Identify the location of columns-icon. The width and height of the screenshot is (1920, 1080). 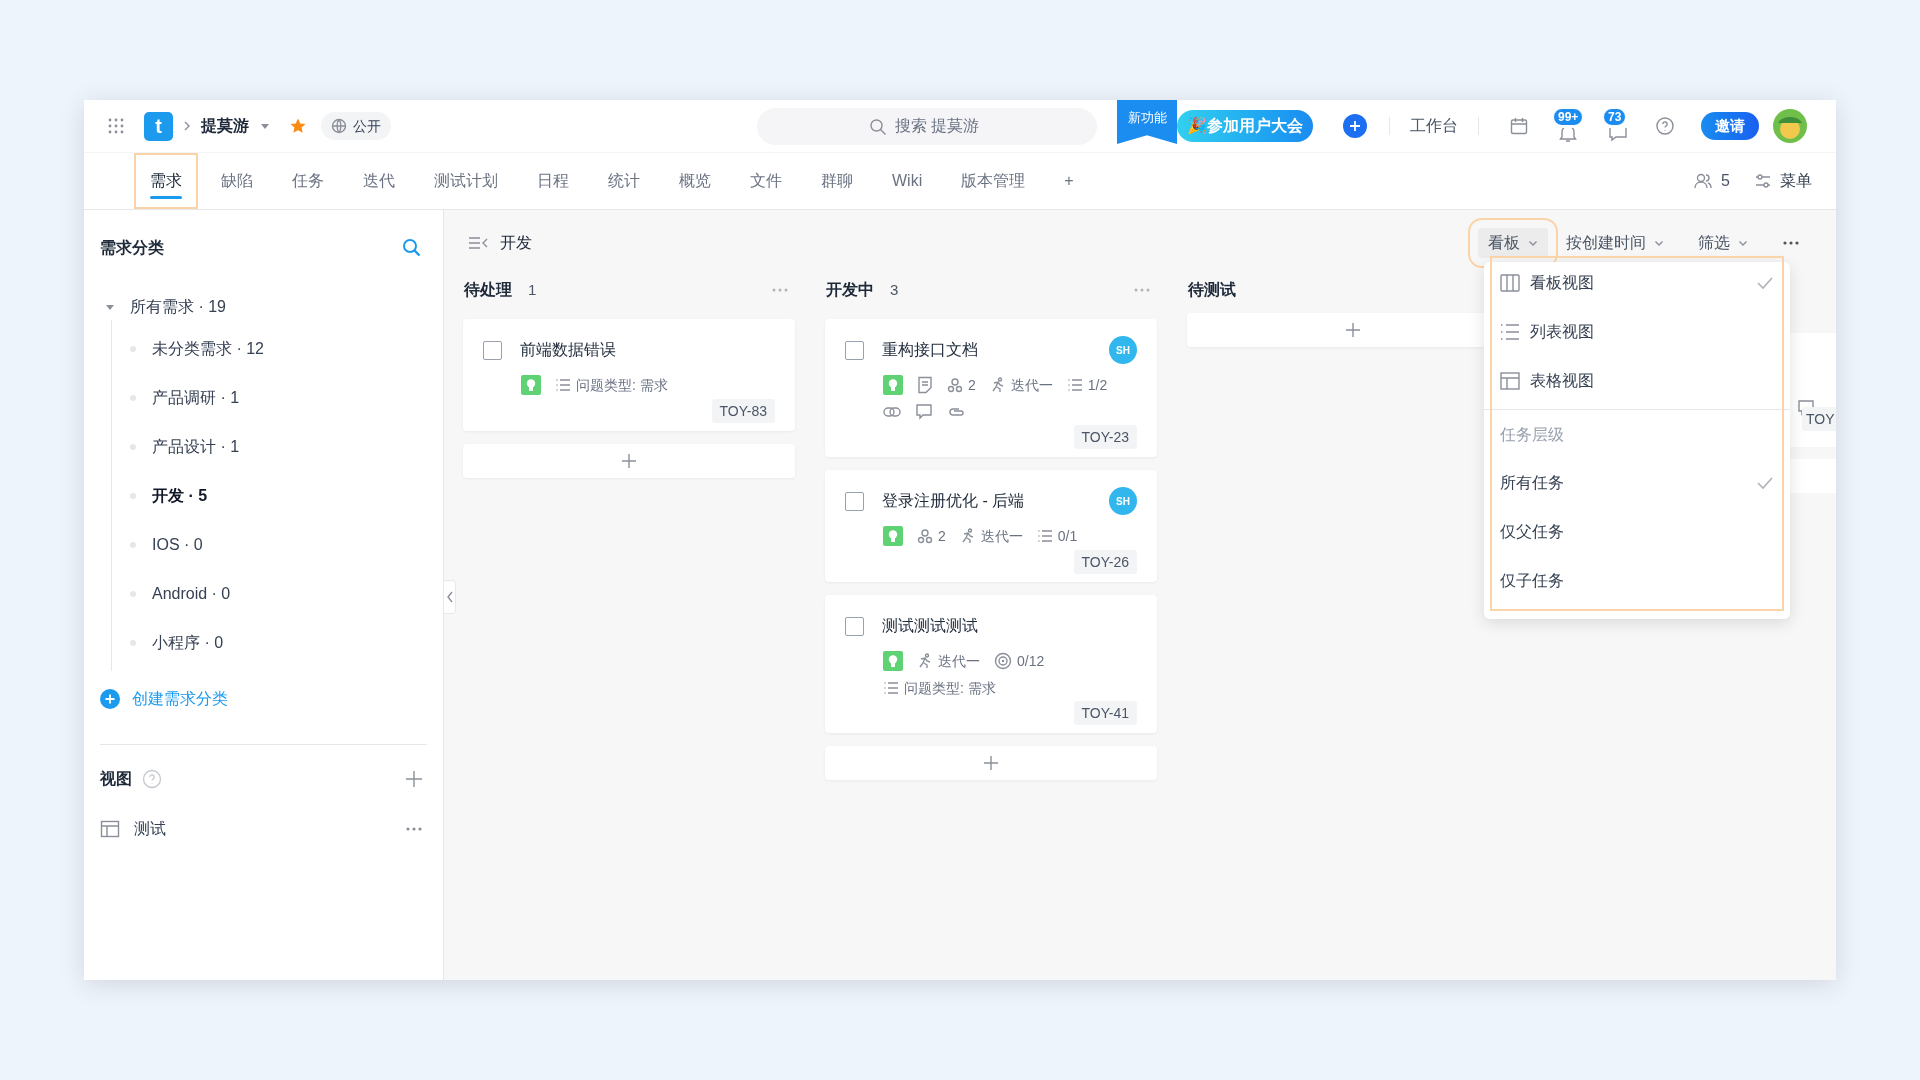
(1510, 282).